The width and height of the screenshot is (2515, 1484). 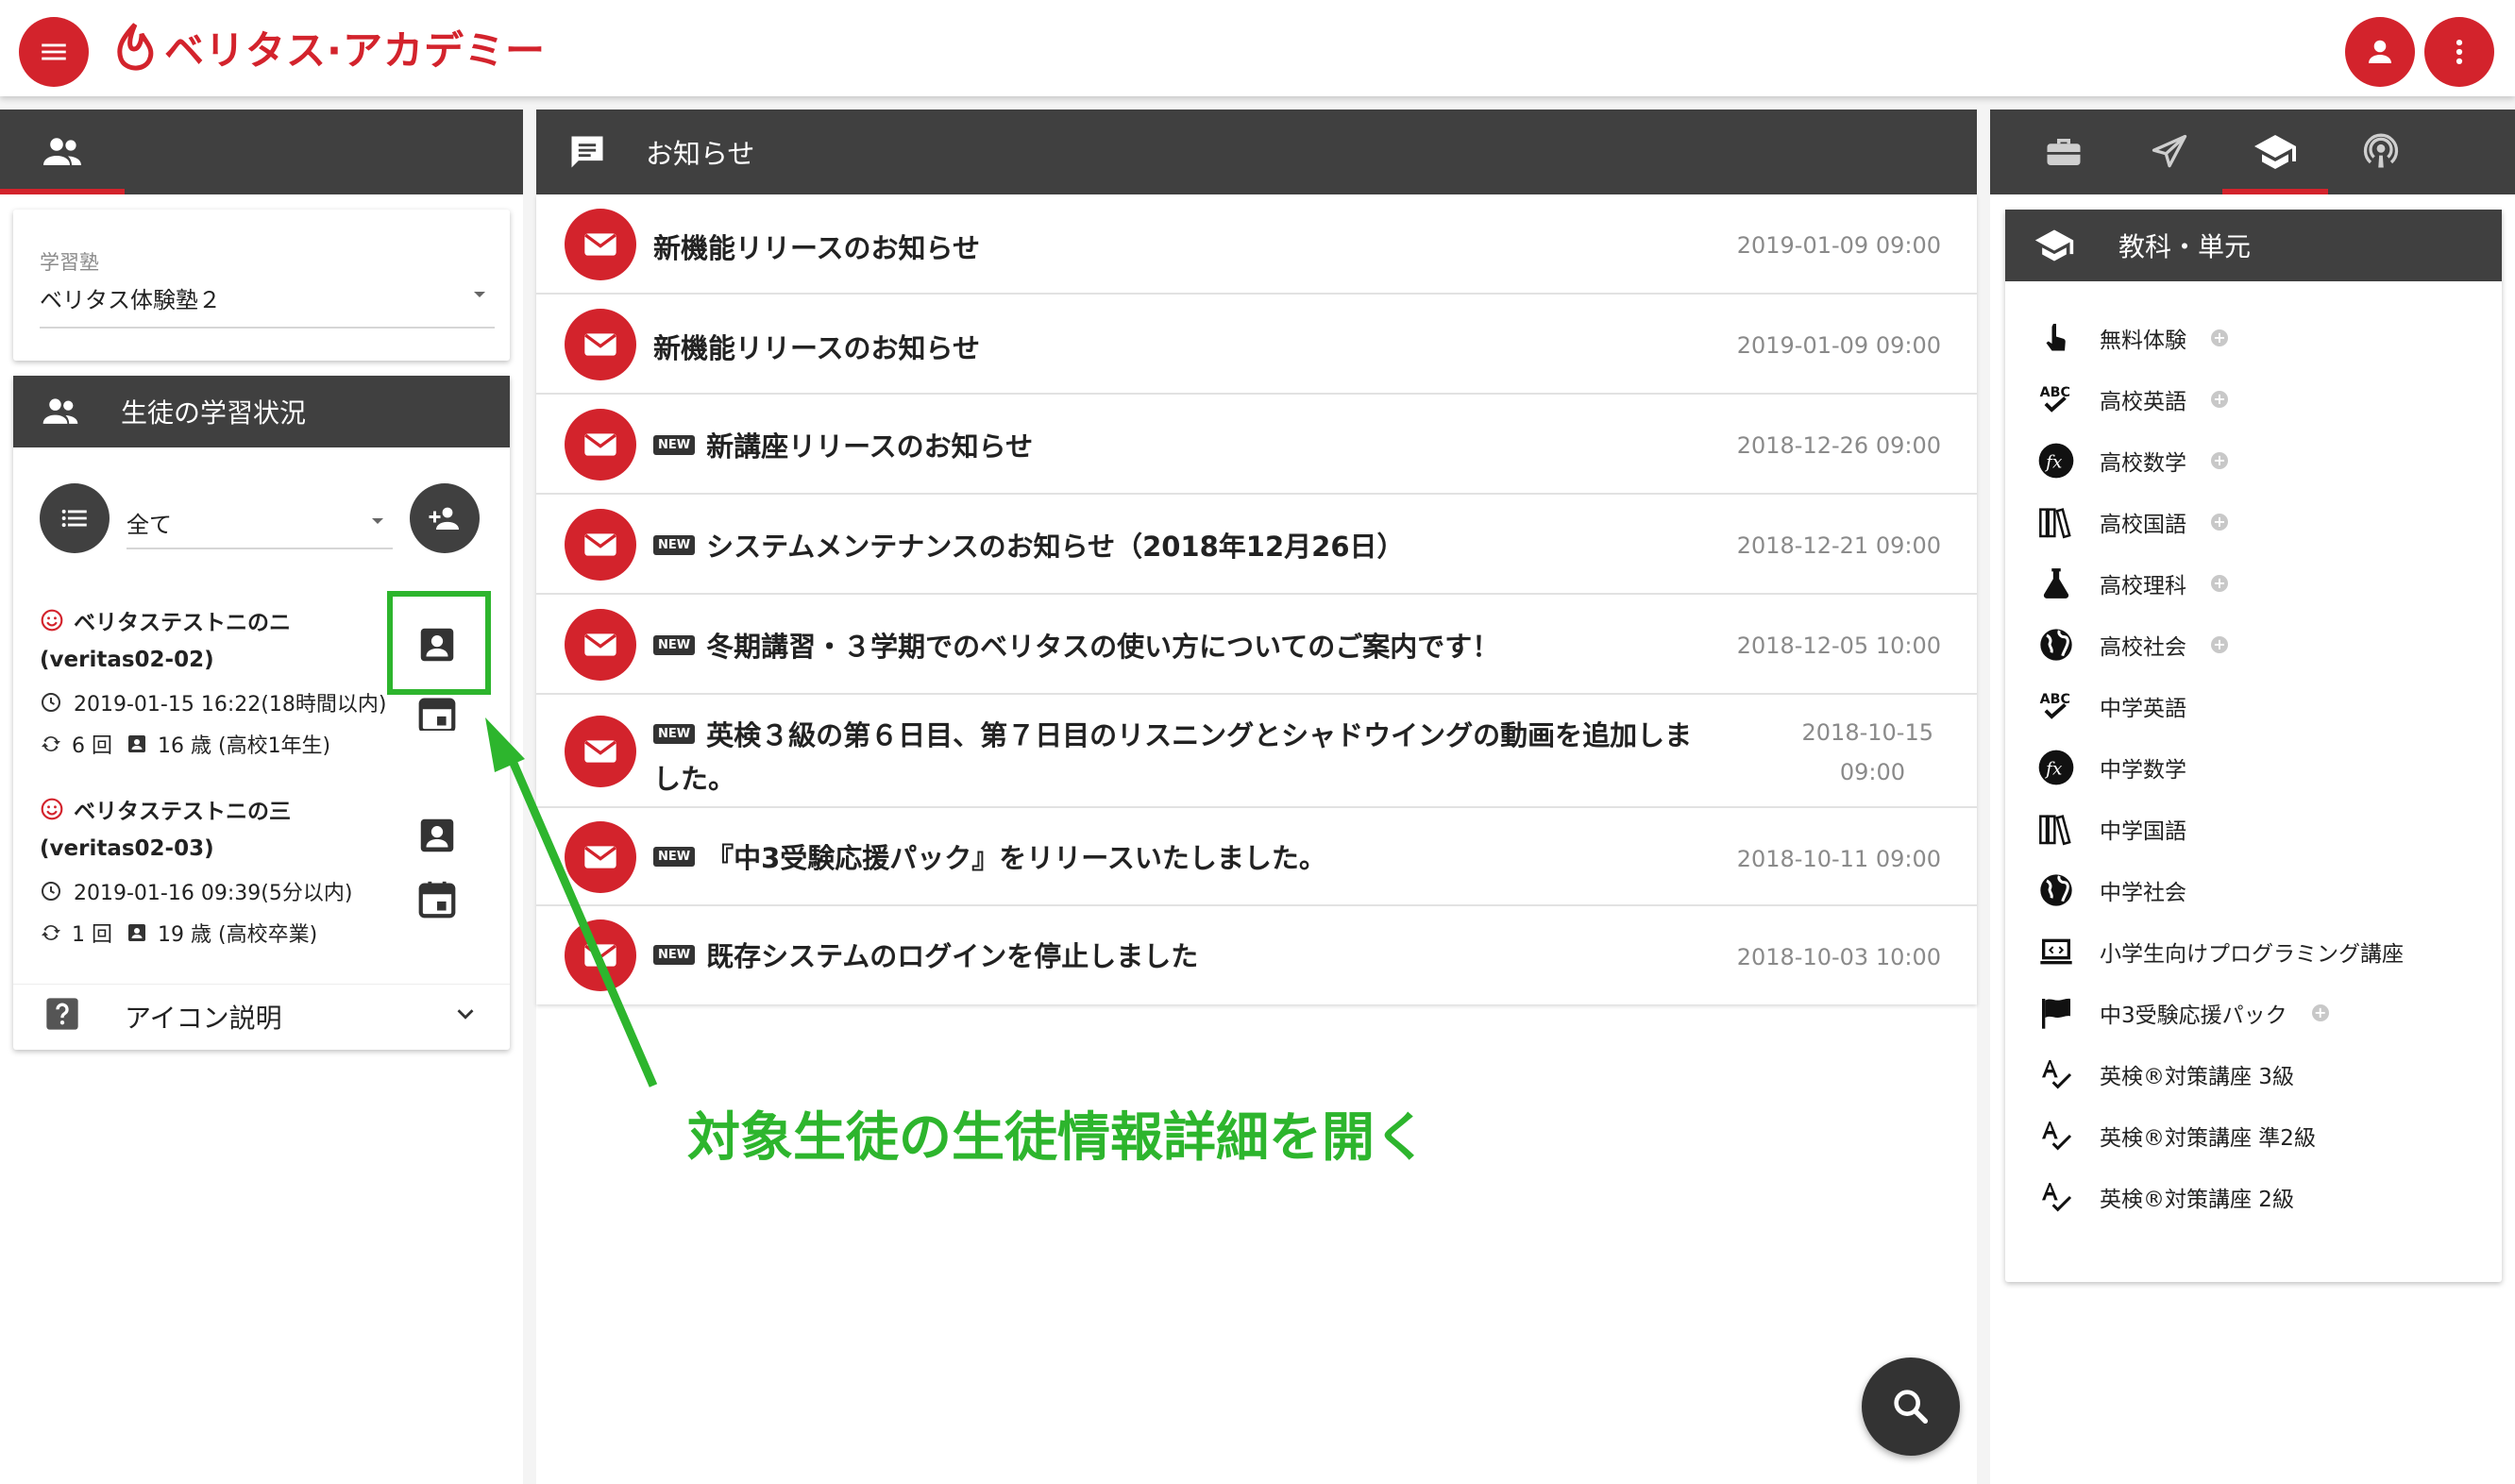 What do you see at coordinates (2053, 770) in the screenshot?
I see `svg-text: fx` at bounding box center [2053, 770].